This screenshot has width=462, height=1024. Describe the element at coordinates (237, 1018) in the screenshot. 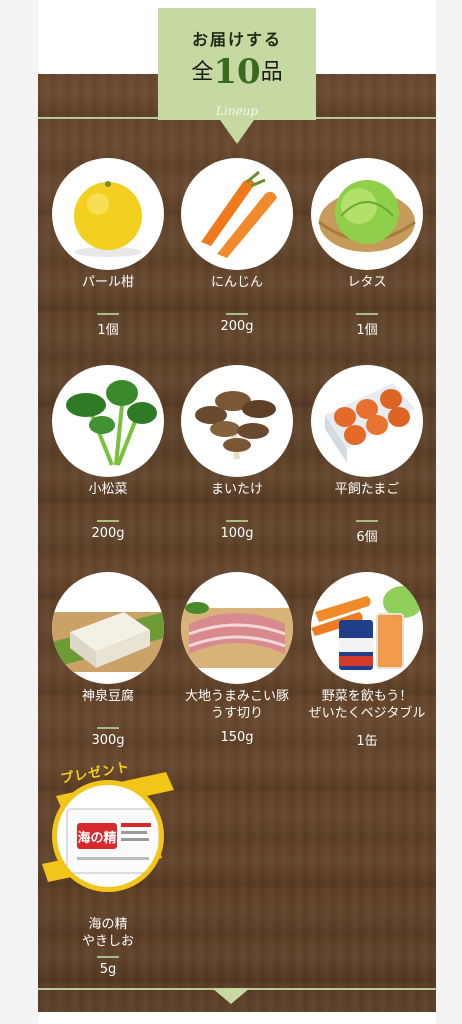

I see `bottom-strip` at that location.